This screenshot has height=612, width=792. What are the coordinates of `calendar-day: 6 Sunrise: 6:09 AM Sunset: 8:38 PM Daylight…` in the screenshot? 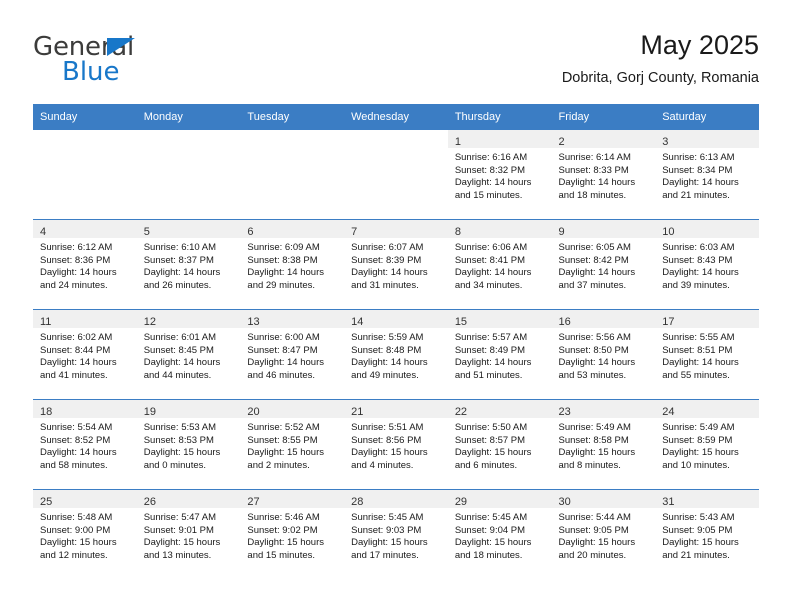 It's located at (292, 264).